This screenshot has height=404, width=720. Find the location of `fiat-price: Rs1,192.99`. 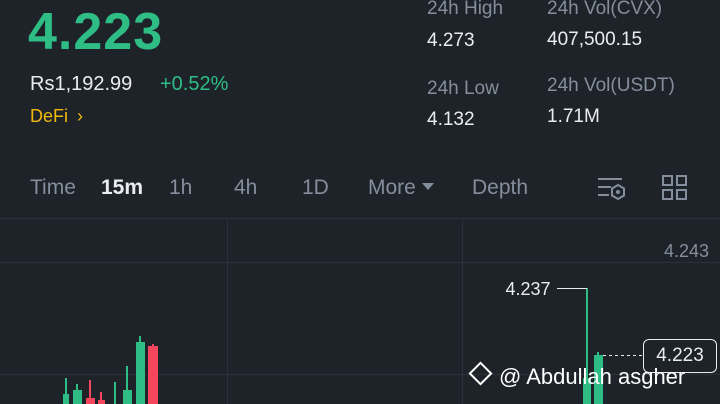

fiat-price: Rs1,192.99 is located at coordinates (81, 84).